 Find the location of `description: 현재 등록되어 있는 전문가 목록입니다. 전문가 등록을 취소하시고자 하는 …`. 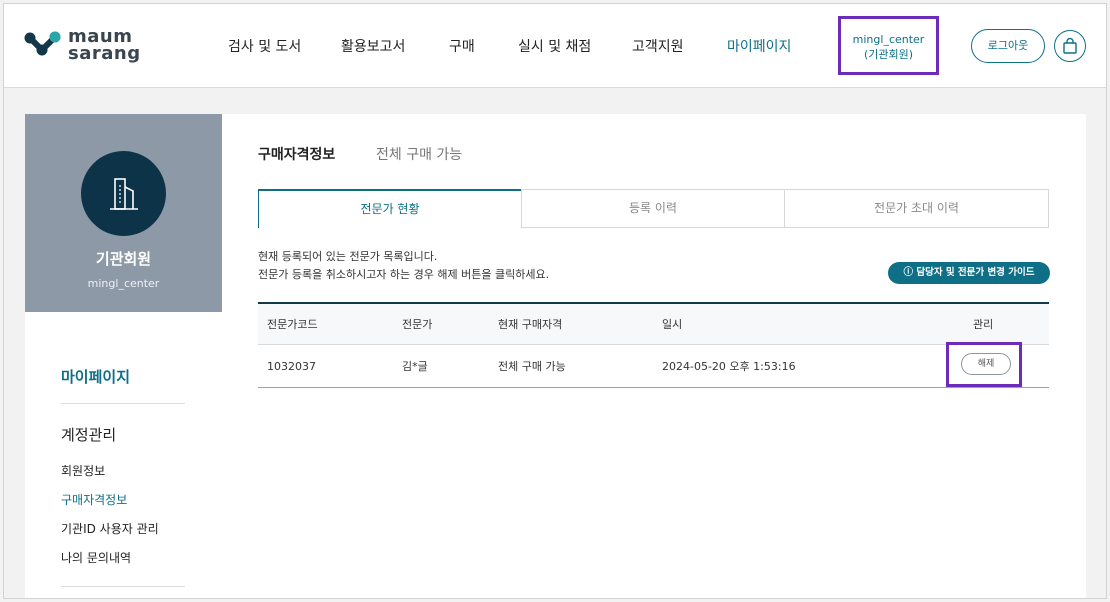

description: 현재 등록되어 있는 전문가 목록입니다. 전문가 등록을 취소하시고자 하는 … is located at coordinates (403, 266).